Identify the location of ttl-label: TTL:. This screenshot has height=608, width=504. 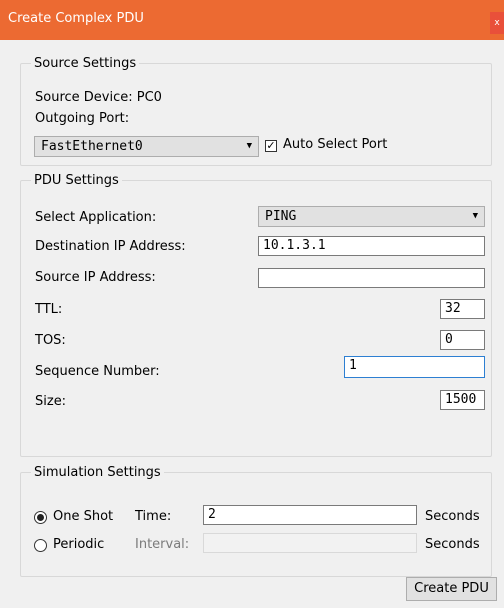
(49, 309).